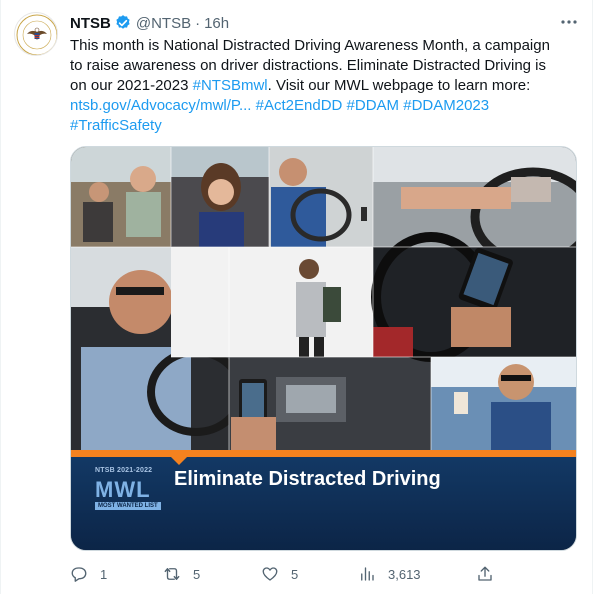 The height and width of the screenshot is (594, 593). What do you see at coordinates (123, 22) in the screenshot?
I see `verified-badge-icon` at bounding box center [123, 22].